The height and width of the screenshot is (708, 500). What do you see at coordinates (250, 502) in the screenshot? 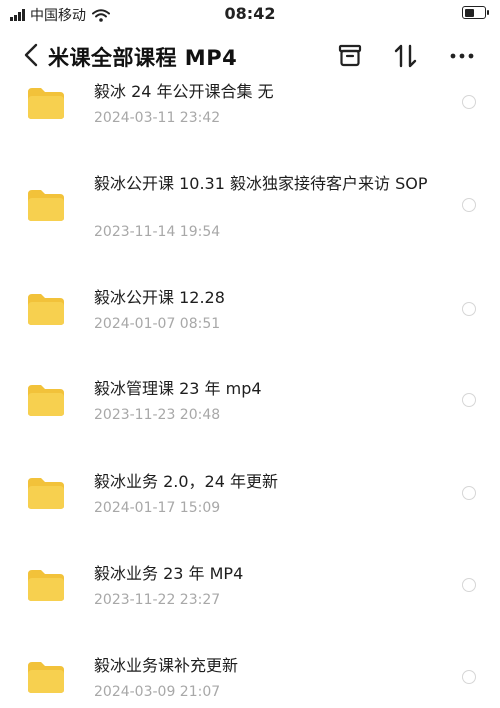
I see `list-item: 毅冰业务 2.0，24 年更新 2024-01-17 15:09` at bounding box center [250, 502].